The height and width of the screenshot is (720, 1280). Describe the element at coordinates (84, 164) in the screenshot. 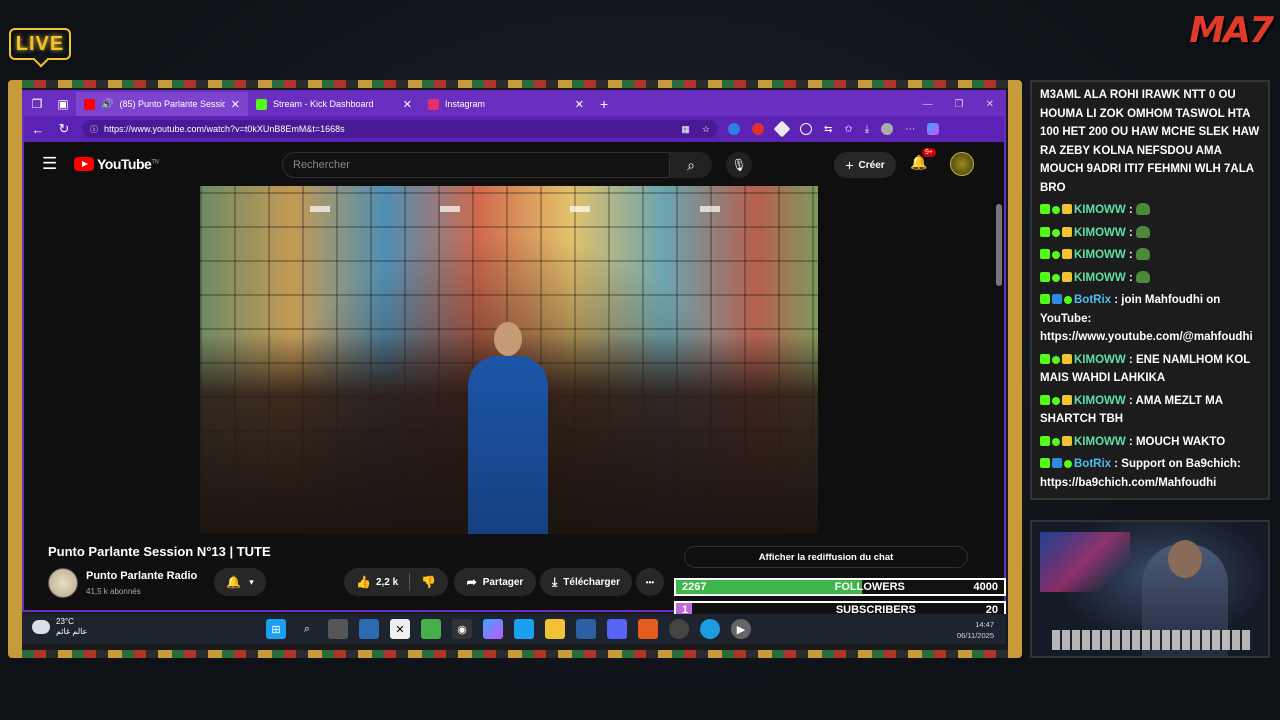

I see `youtube-play-icon` at that location.